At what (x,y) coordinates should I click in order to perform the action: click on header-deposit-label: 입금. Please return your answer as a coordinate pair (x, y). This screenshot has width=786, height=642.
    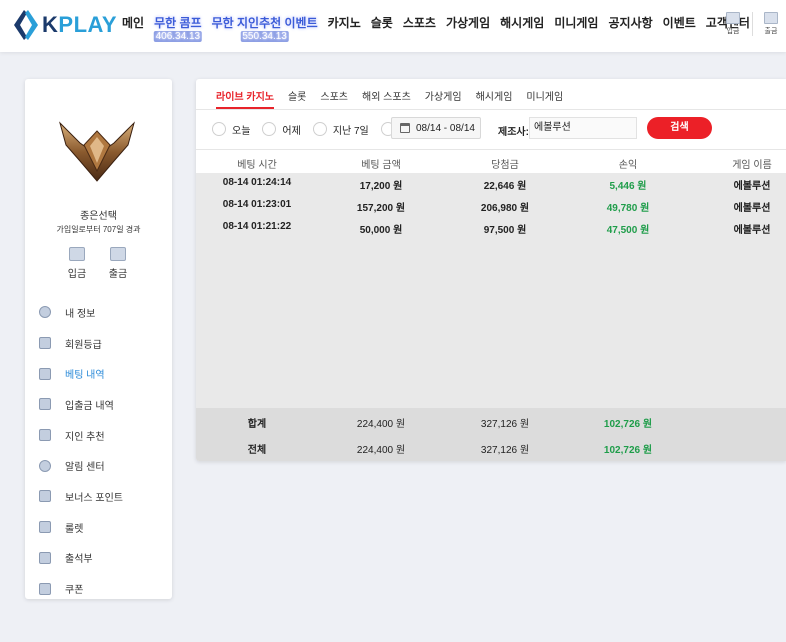
    Looking at the image, I should click on (733, 31).